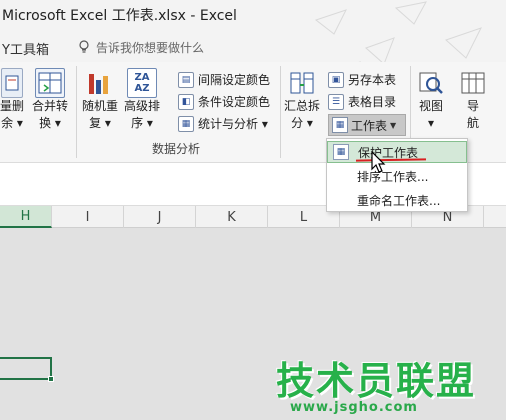  What do you see at coordinates (142, 83) in the screenshot?
I see `sort-az-icon: ZA AZ` at bounding box center [142, 83].